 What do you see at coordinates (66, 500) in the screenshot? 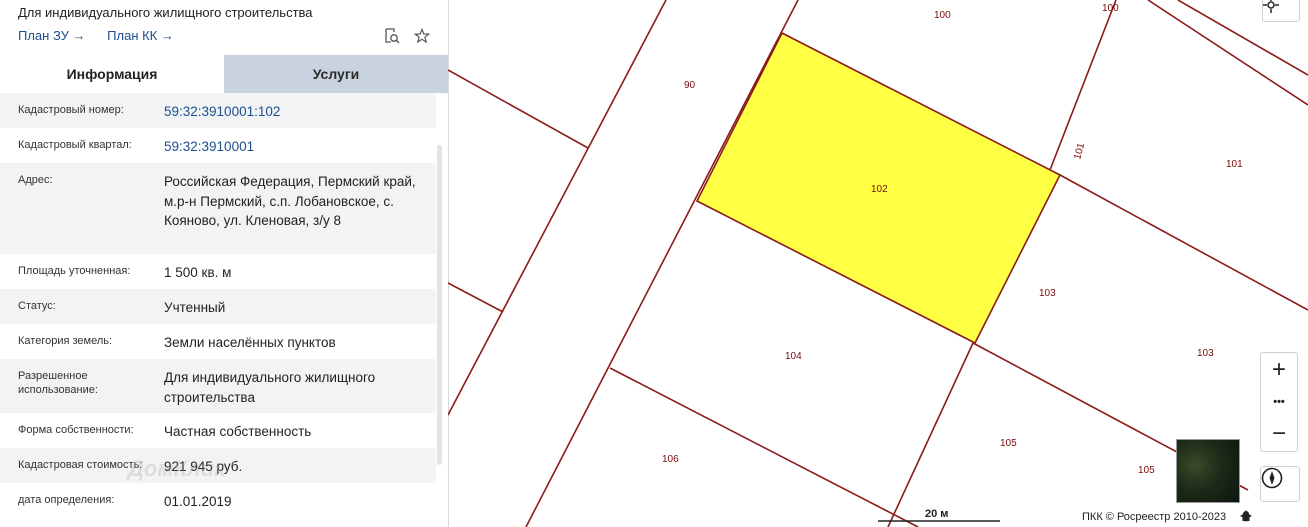
I see `row-label: дата определения:` at bounding box center [66, 500].